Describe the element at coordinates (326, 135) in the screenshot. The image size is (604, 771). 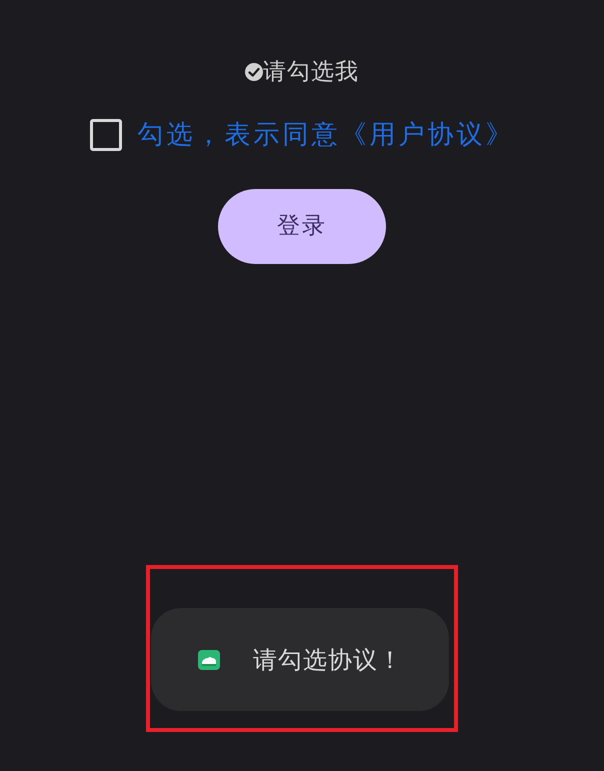
I see `agreement-text: 勾选，表示同意《用户协议》` at that location.